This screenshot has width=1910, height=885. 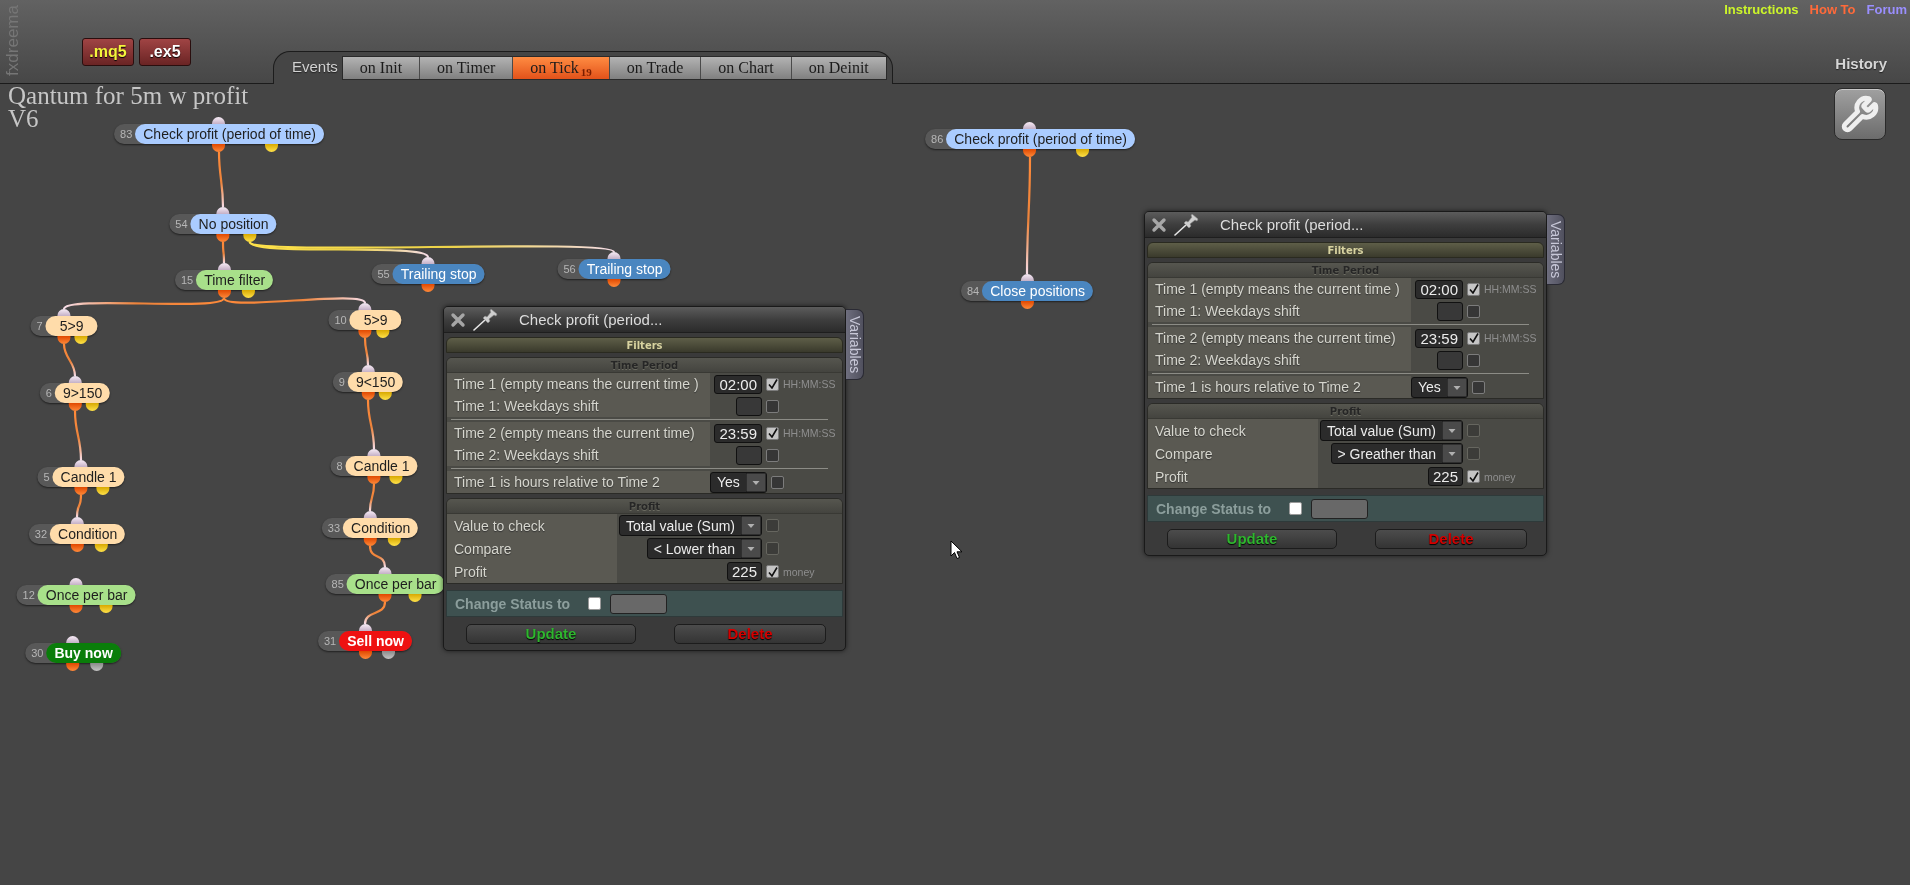 I want to click on node-label: Buy now, so click(x=83, y=653).